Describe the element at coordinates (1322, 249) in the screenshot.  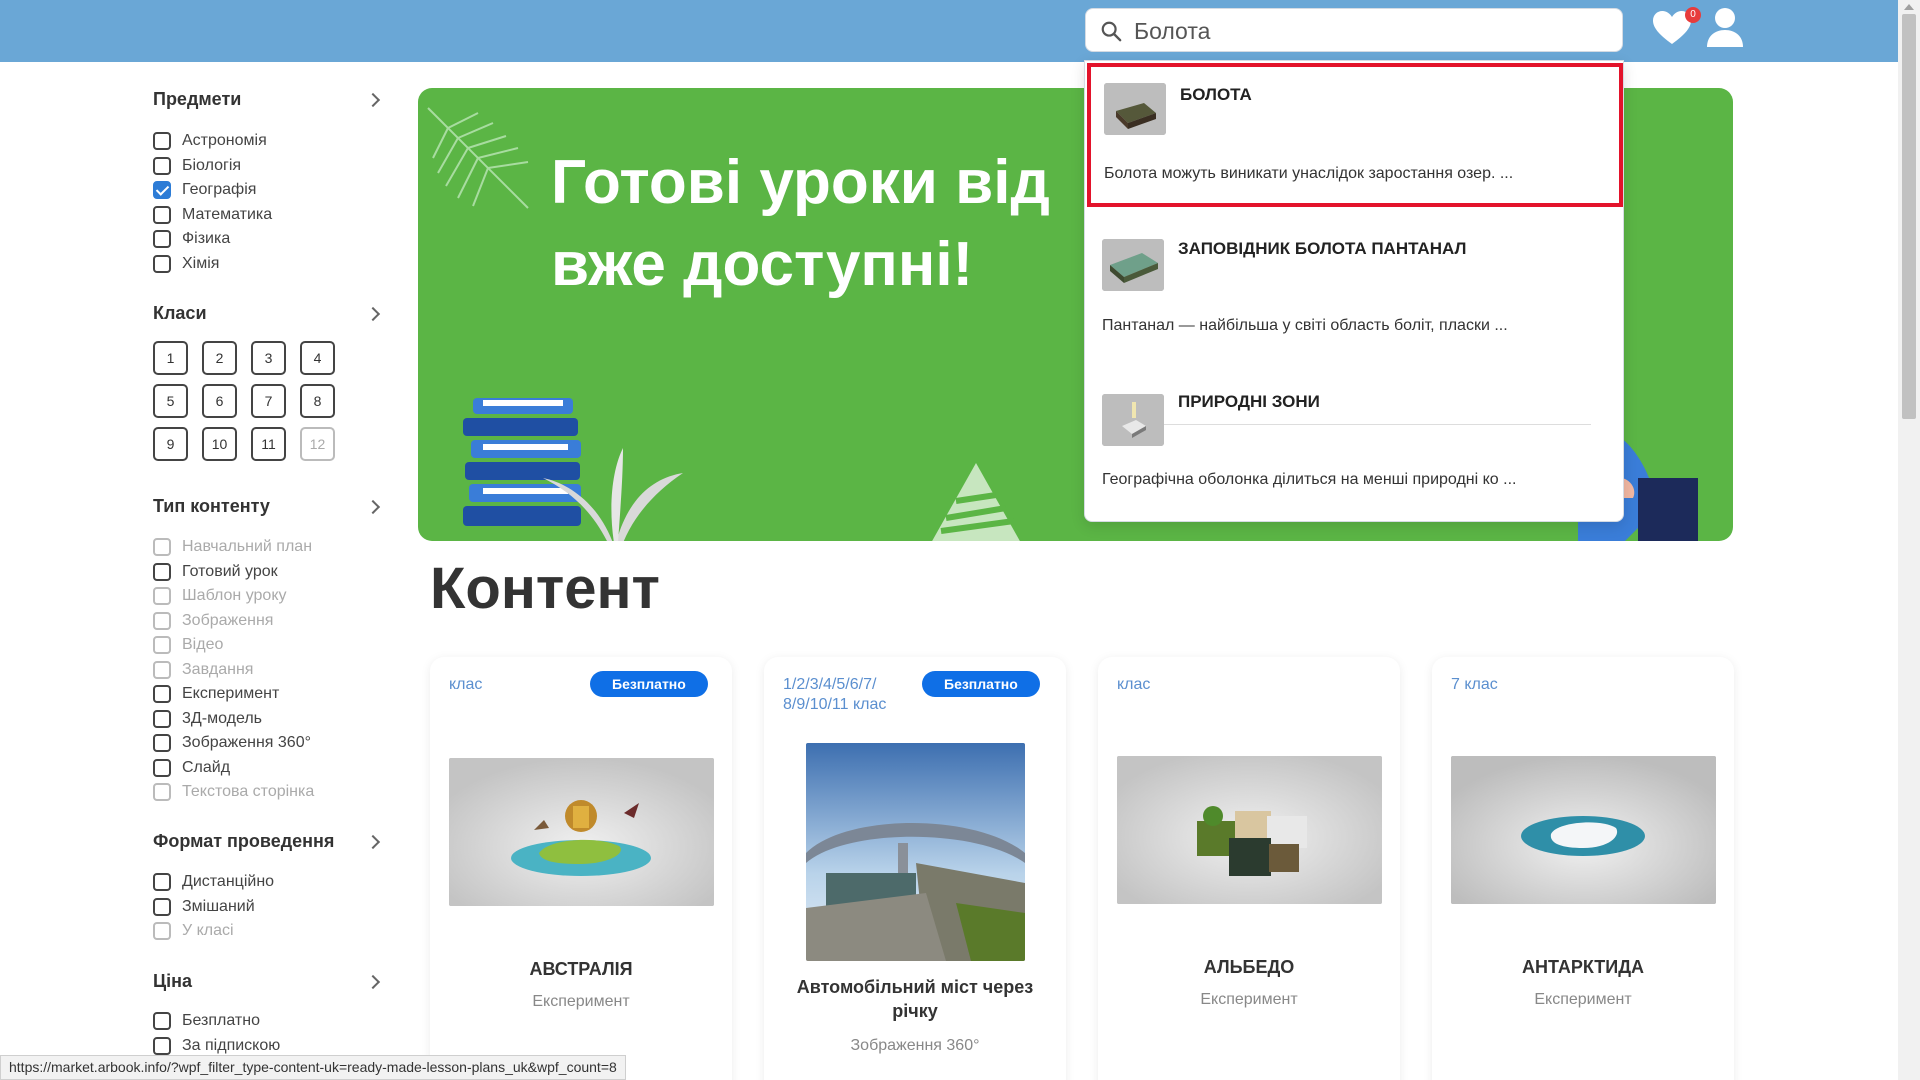
I see `result-title: ЗАПОВІДНИК БОЛОТА ПАНТАНАЛ` at that location.